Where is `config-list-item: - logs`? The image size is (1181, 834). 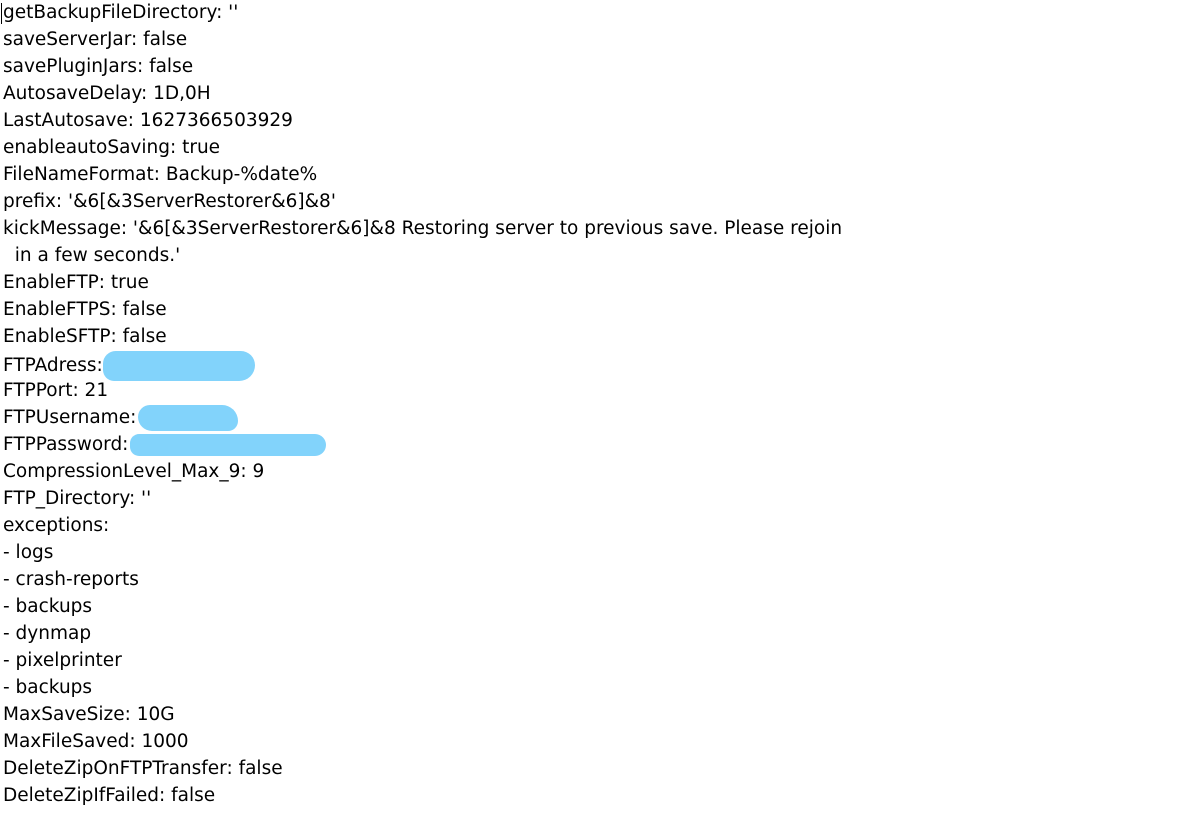
config-list-item: - logs is located at coordinates (592, 553).